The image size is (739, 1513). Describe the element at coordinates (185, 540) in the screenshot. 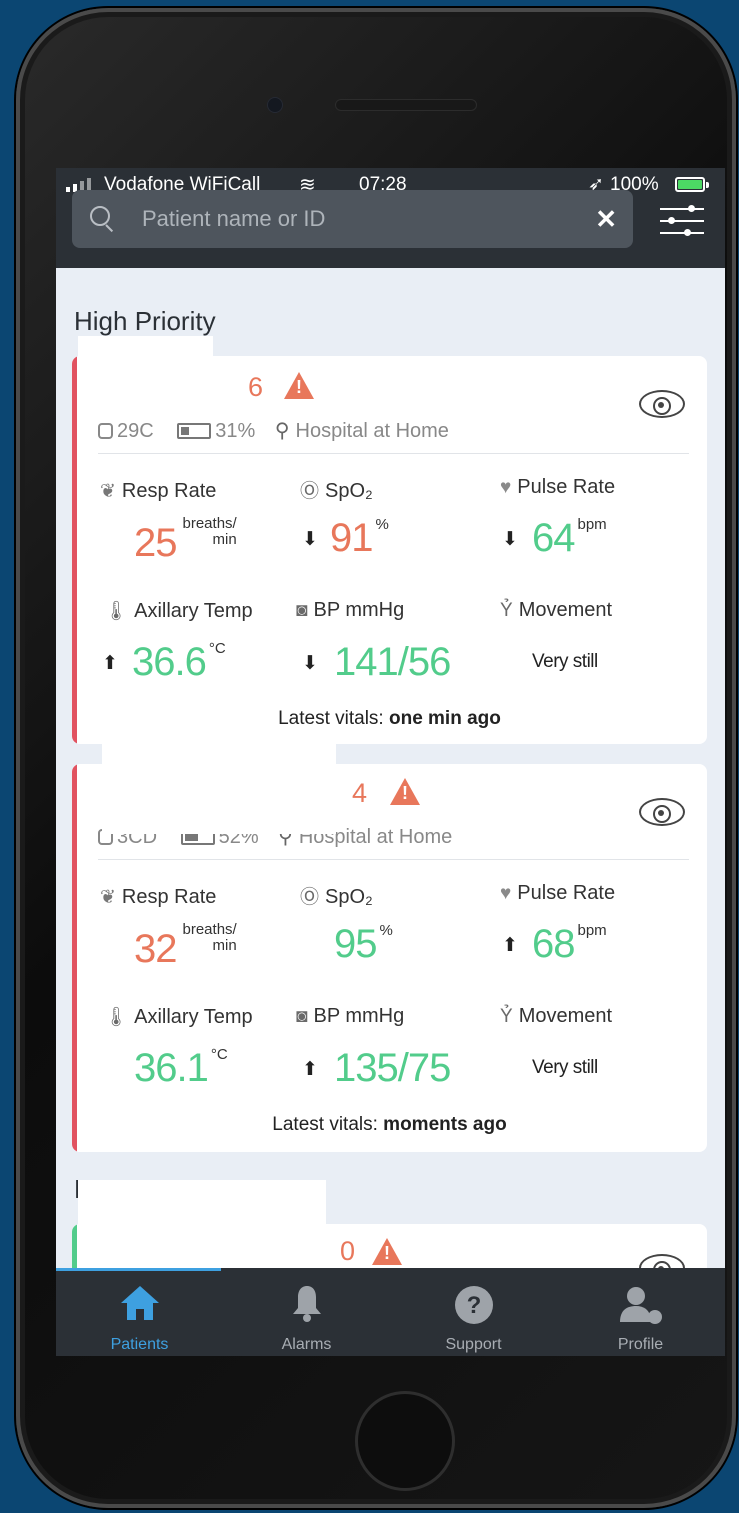

I see `resp-rate-value: 25 breaths/min` at that location.